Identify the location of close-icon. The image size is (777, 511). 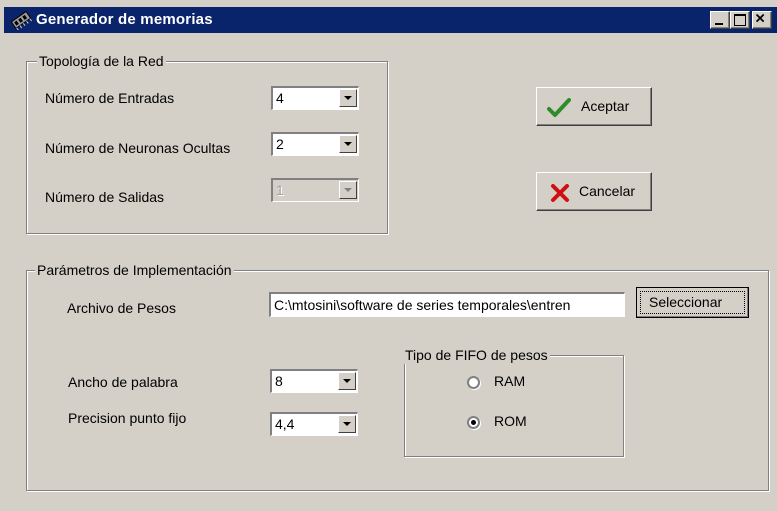
(760, 18).